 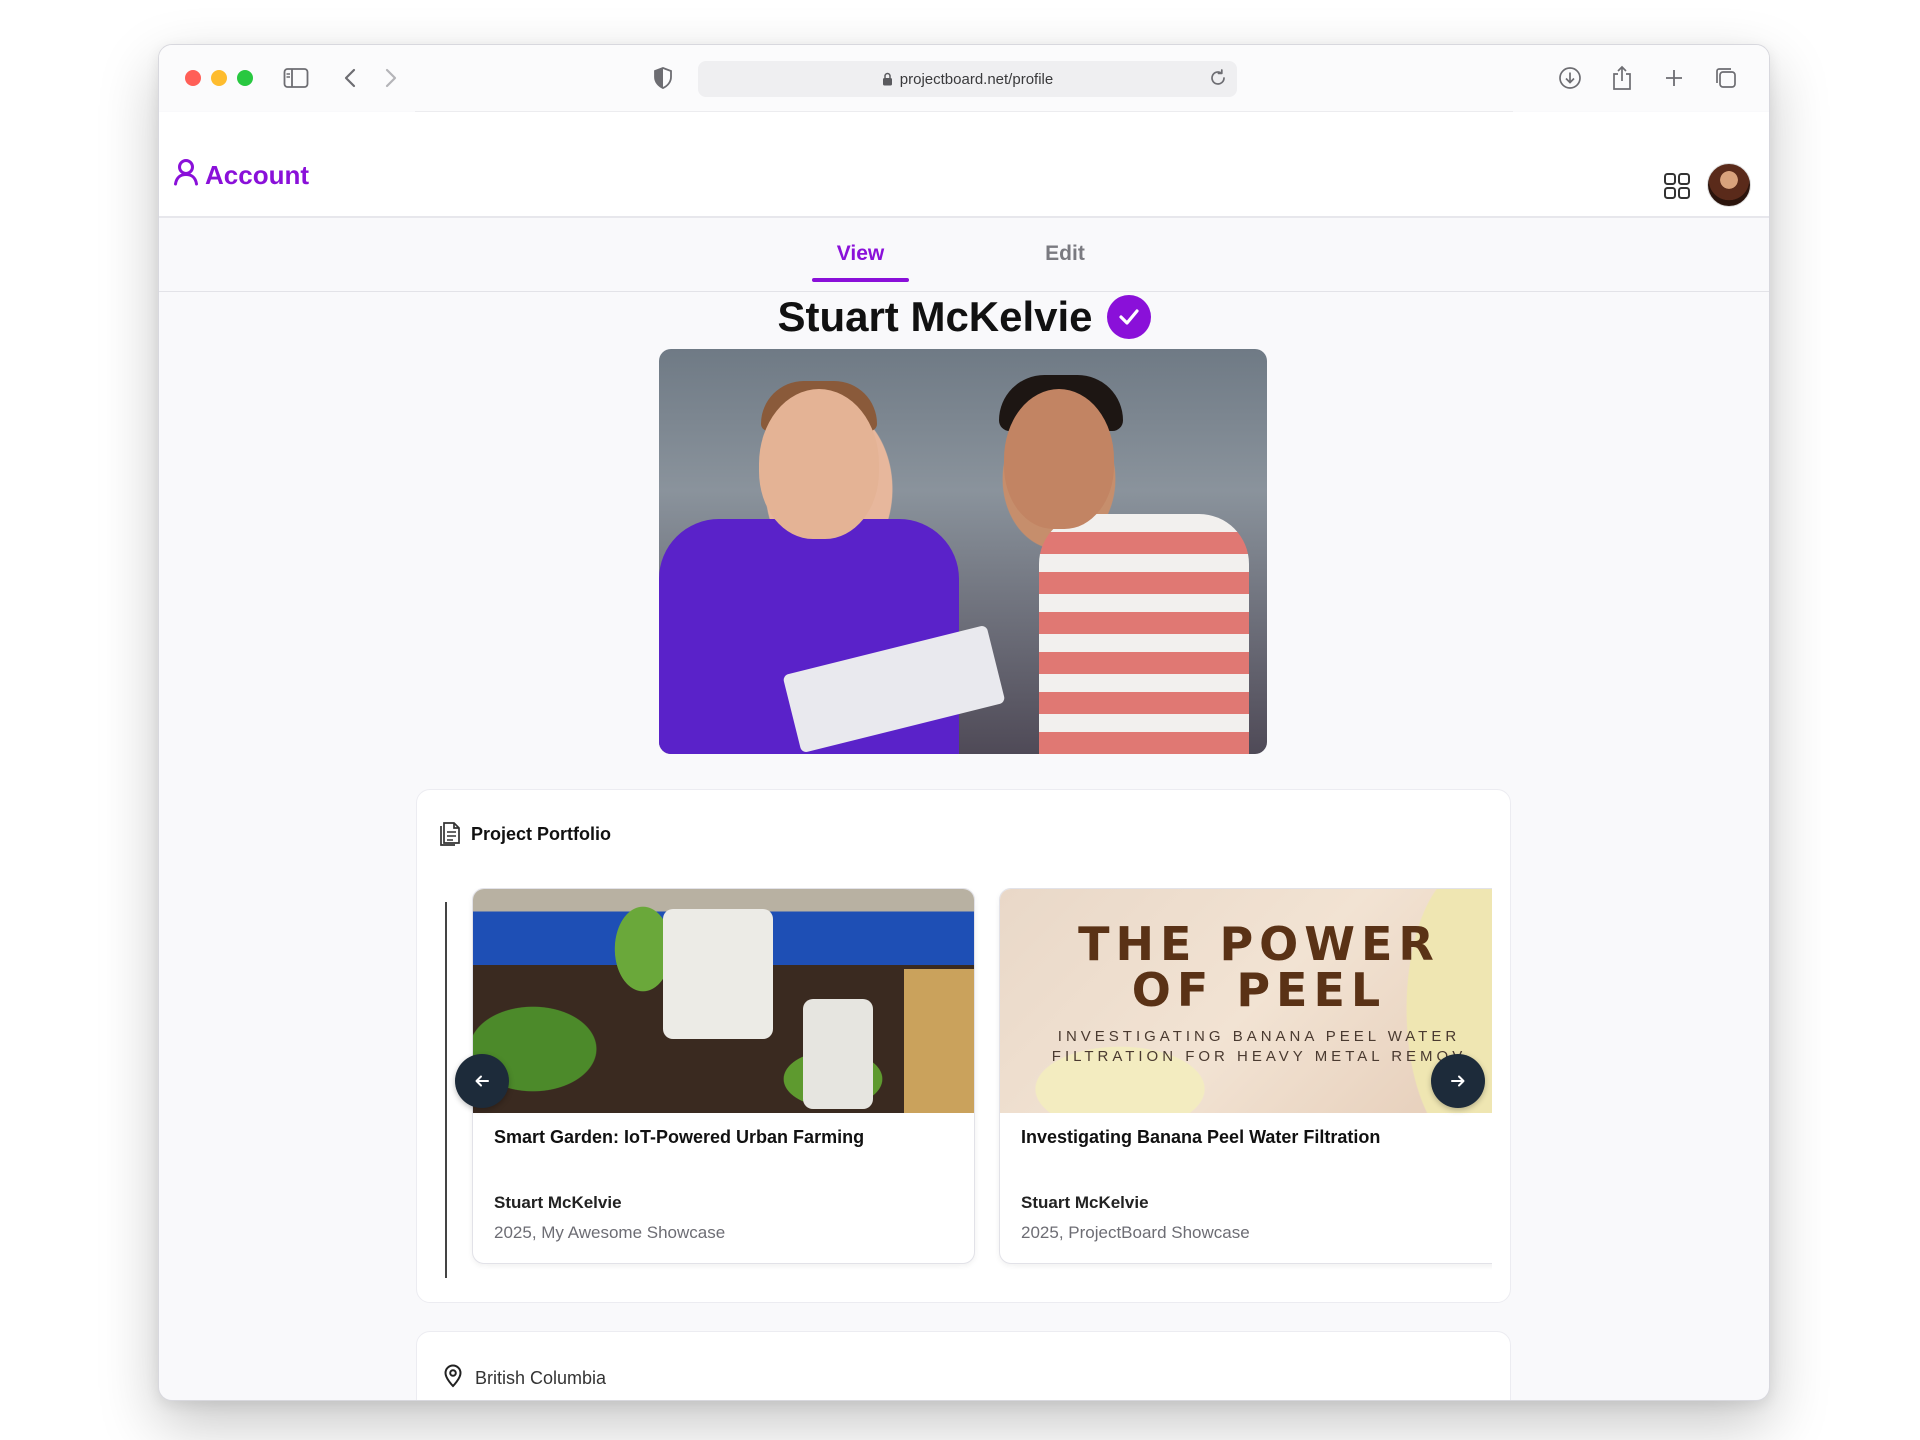 What do you see at coordinates (964, 255) in the screenshot?
I see `profile-tabs: View Edit` at bounding box center [964, 255].